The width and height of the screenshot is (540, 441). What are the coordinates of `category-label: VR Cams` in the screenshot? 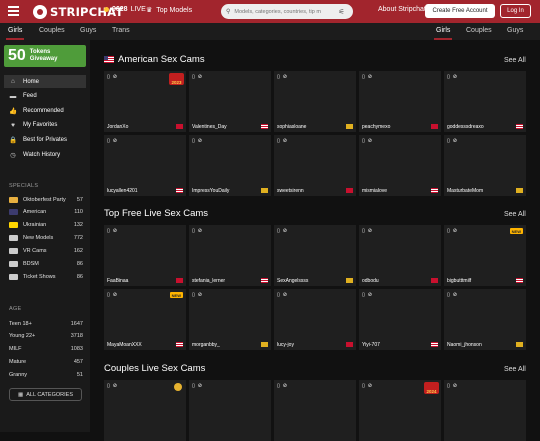 It's located at (35, 251).